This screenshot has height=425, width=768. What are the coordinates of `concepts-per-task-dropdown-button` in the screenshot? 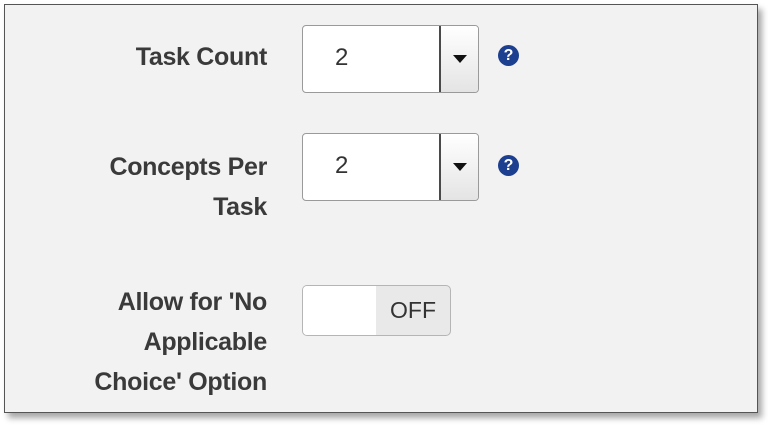 It's located at (458, 167).